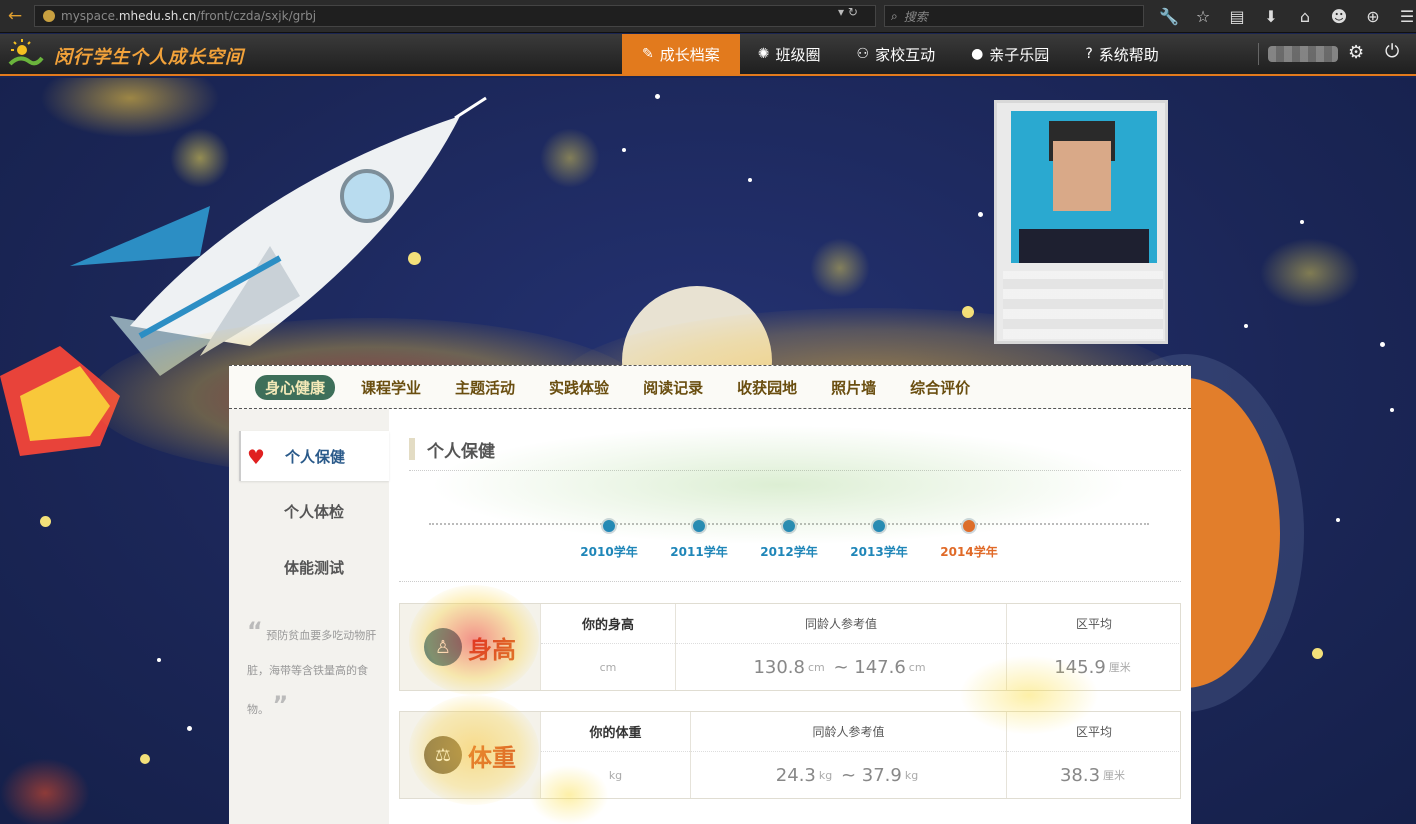 The height and width of the screenshot is (824, 1416). I want to click on height-average-col: 区平均 145.9 厘米, so click(1093, 647).